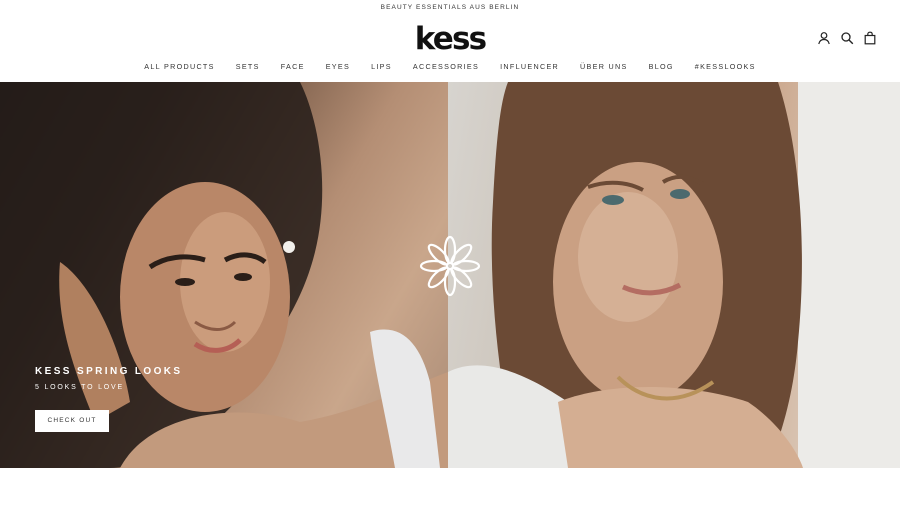  I want to click on flower-logo-icon, so click(450, 266).